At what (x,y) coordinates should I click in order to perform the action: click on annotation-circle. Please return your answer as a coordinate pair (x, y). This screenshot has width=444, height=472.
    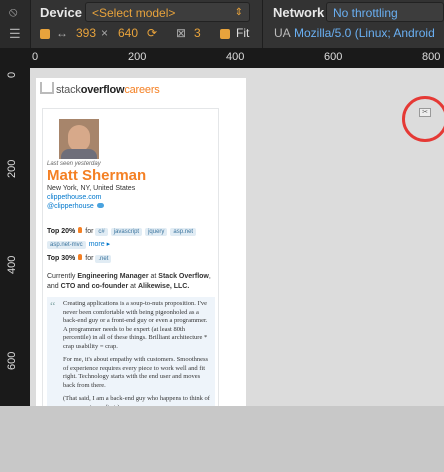
    Looking at the image, I should click on (423, 119).